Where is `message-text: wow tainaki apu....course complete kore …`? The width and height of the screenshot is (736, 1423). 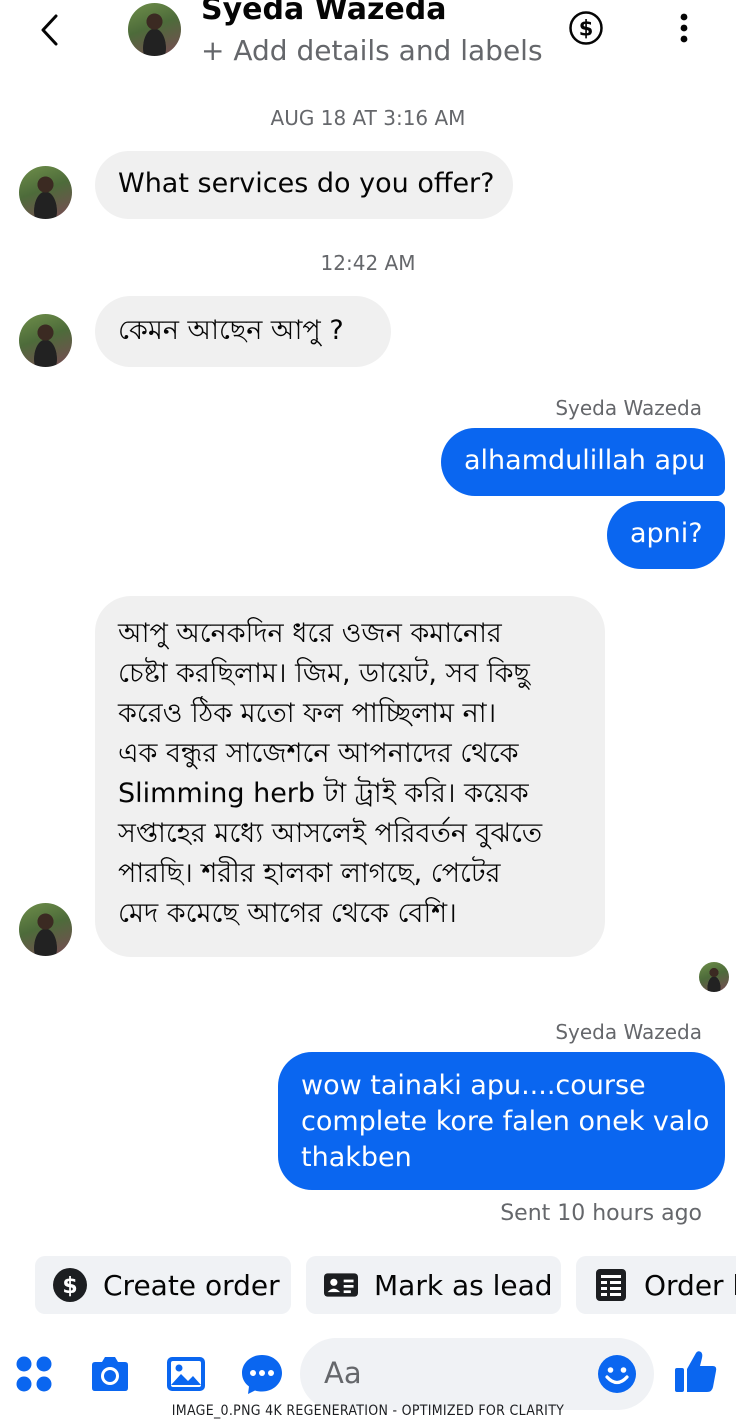
message-text: wow tainaki apu....course complete kore … is located at coordinates (501, 1114).